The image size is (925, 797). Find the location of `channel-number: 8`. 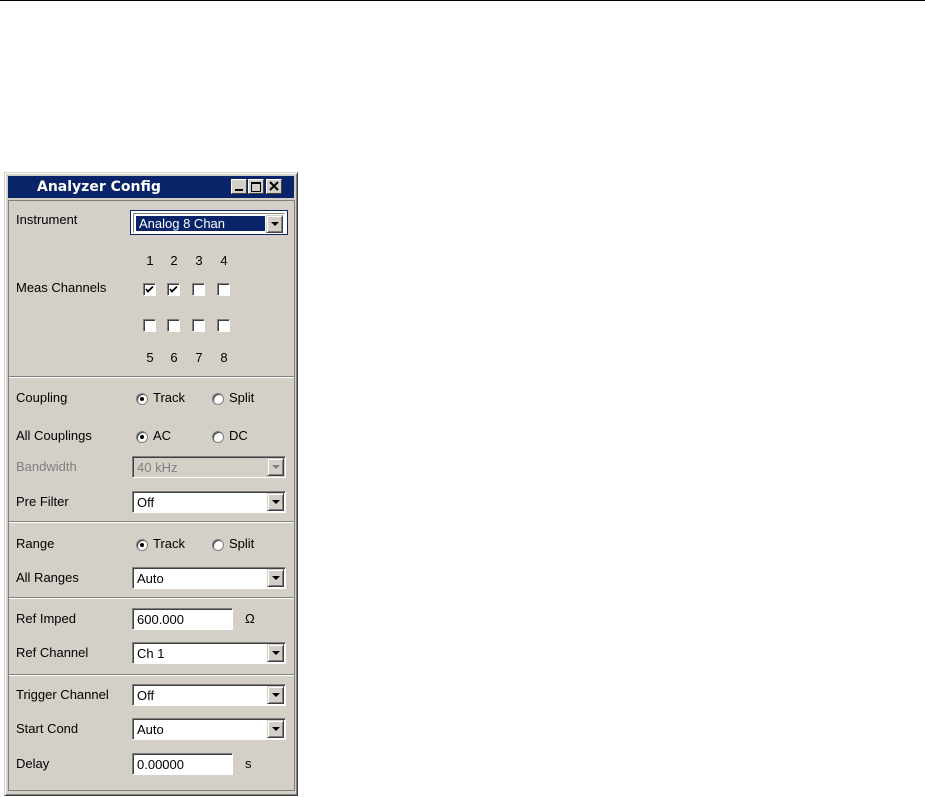

channel-number: 8 is located at coordinates (224, 357).